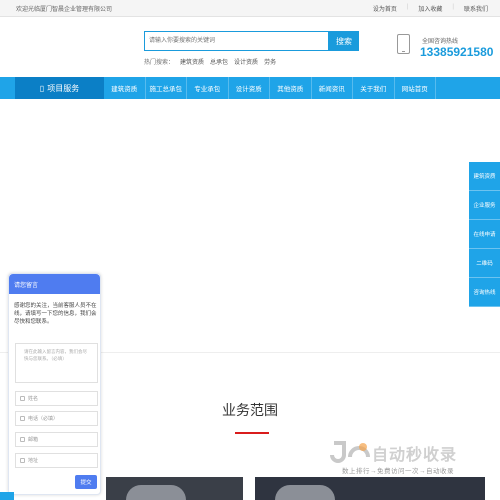 The width and height of the screenshot is (500, 500). Describe the element at coordinates (484, 205) in the screenshot. I see `sidebar-enterprise-services: 企业服务` at that location.